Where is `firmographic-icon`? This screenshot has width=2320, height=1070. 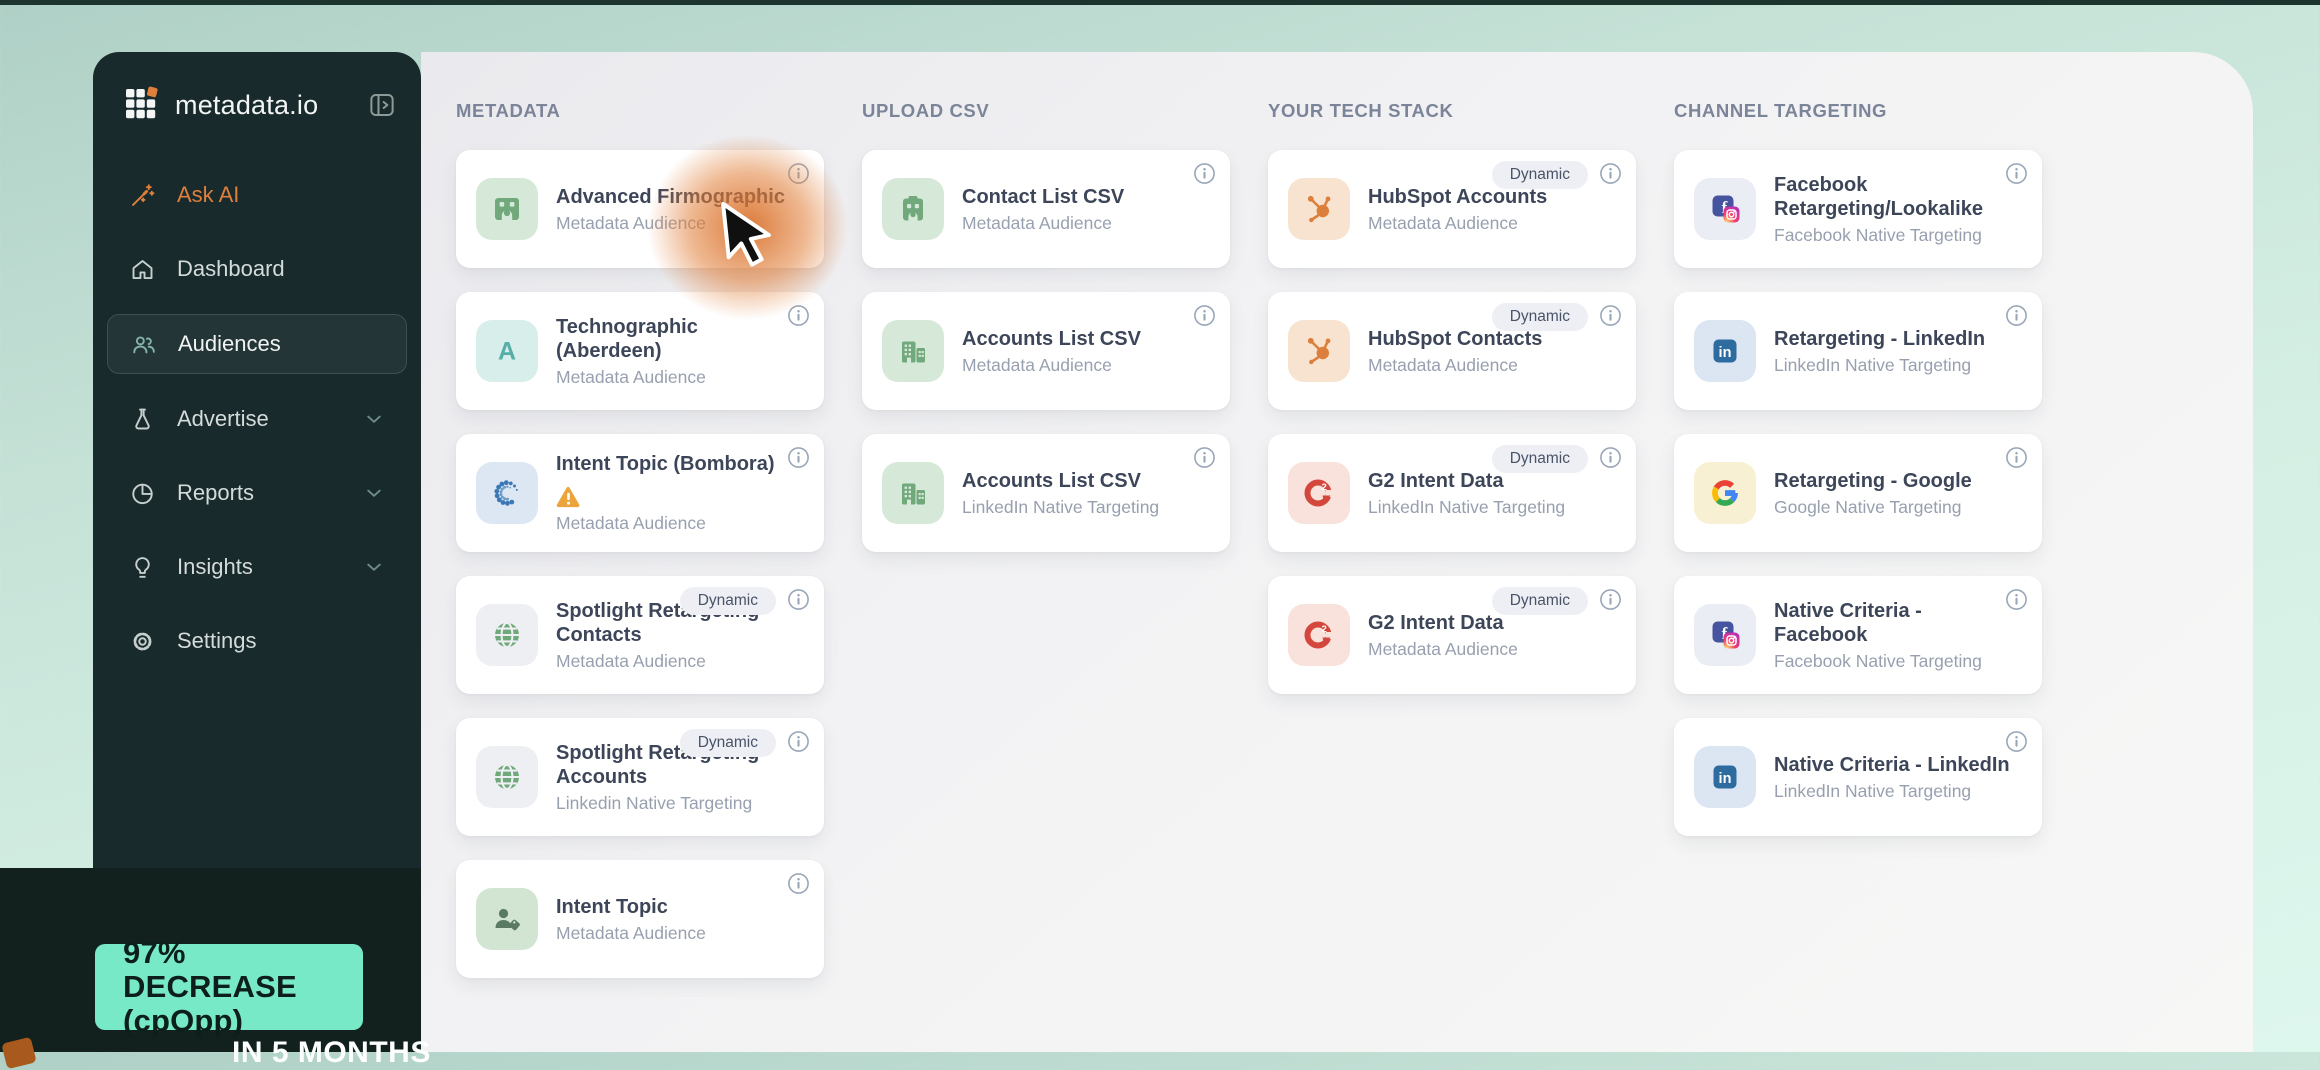
firmographic-icon is located at coordinates (507, 209).